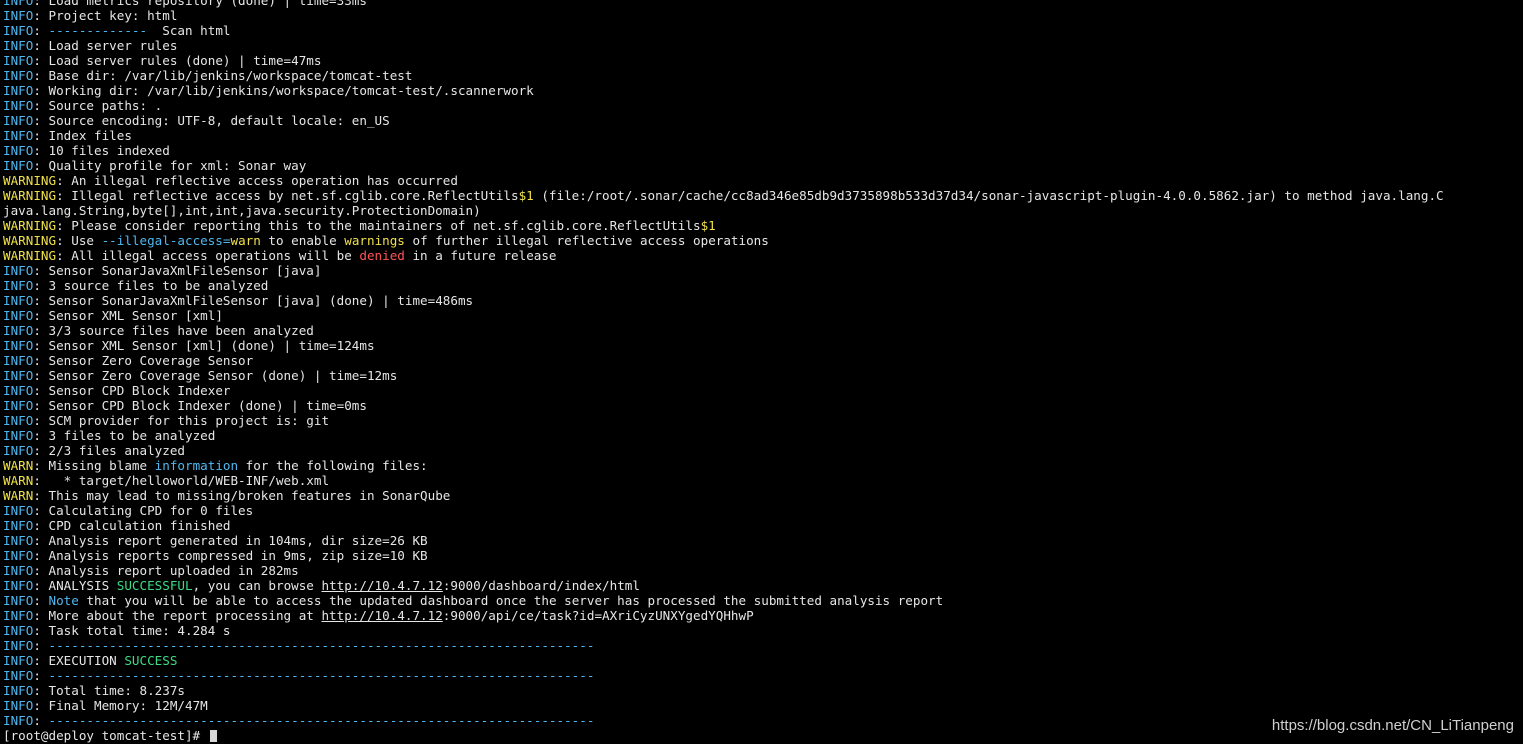 This screenshot has width=1523, height=744. Describe the element at coordinates (166, 570) in the screenshot. I see `log-text: : Analysis report uploaded in 282ms` at that location.